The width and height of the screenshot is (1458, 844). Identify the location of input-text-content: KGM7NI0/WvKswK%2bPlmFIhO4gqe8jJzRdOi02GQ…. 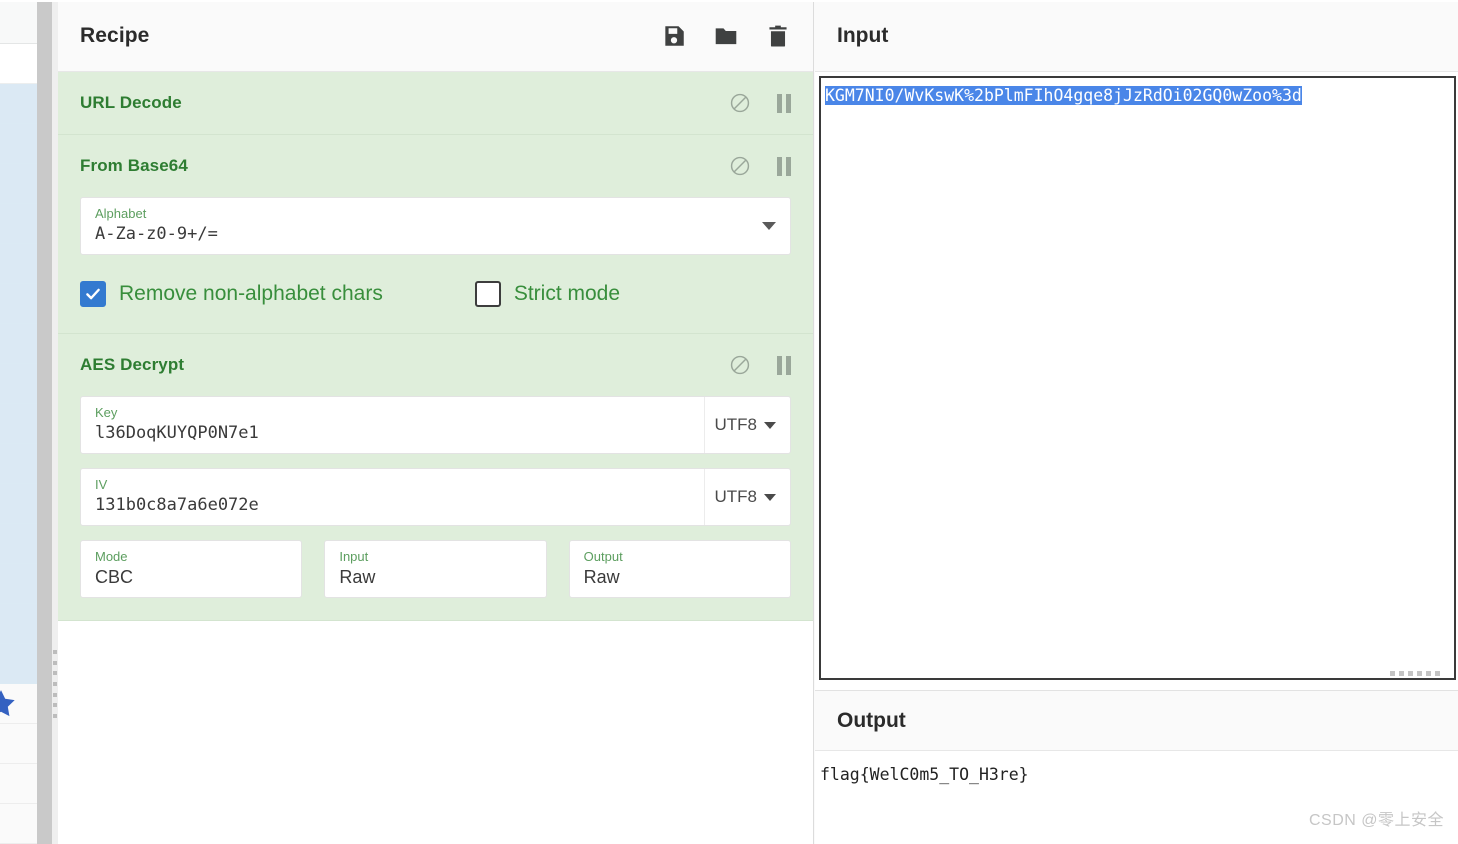
(1137, 92).